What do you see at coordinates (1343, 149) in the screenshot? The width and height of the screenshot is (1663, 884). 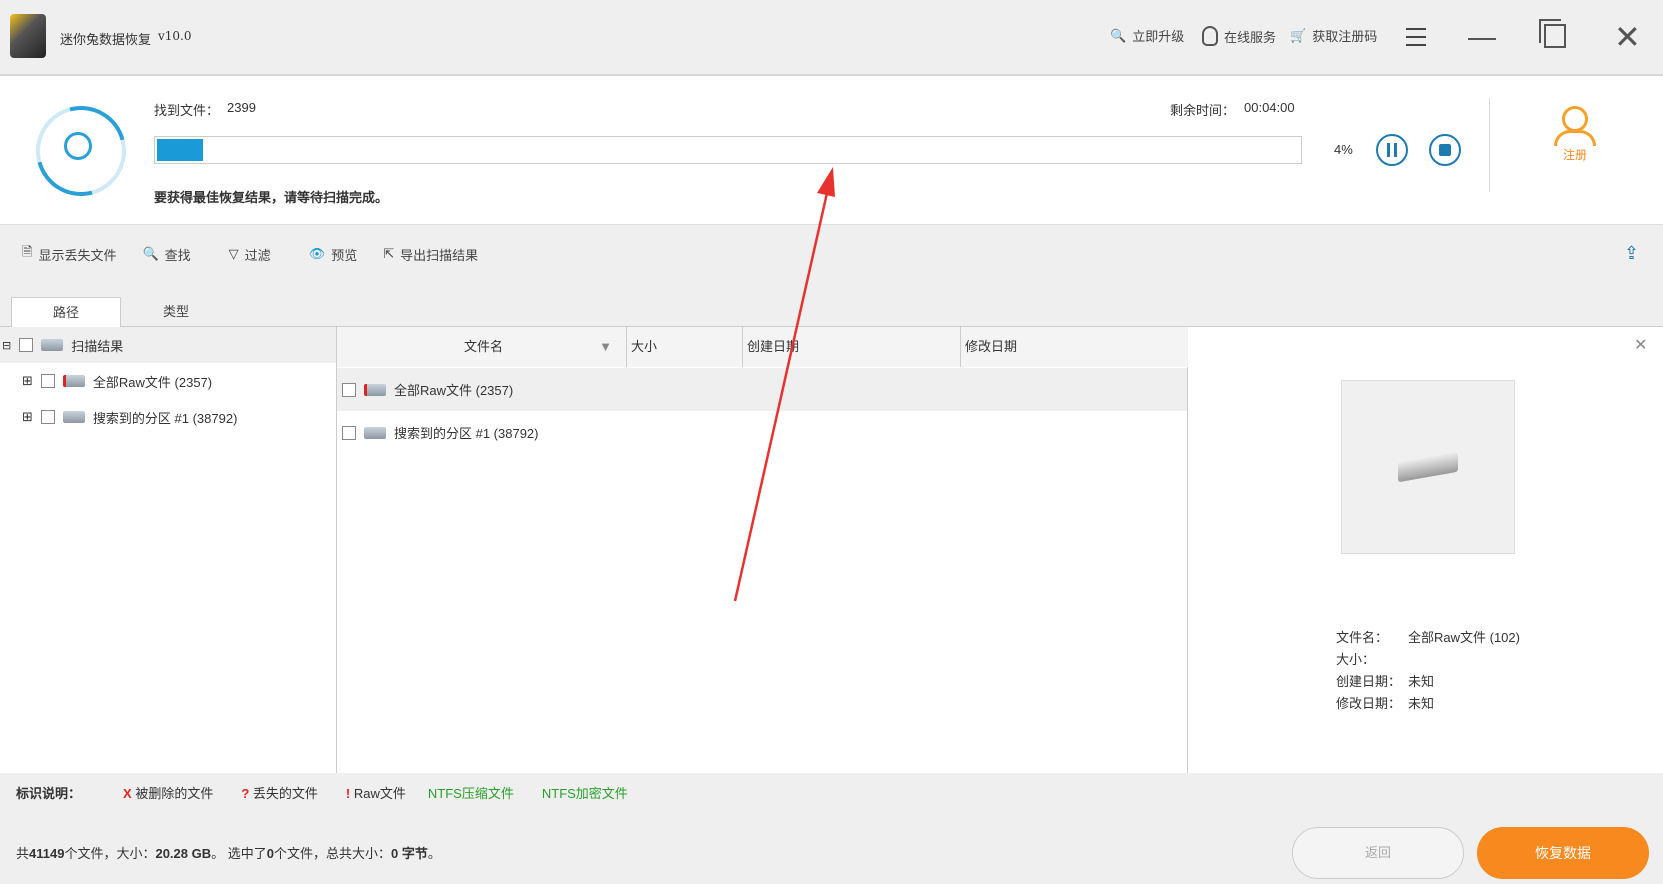 I see `progress-percent: 4%` at bounding box center [1343, 149].